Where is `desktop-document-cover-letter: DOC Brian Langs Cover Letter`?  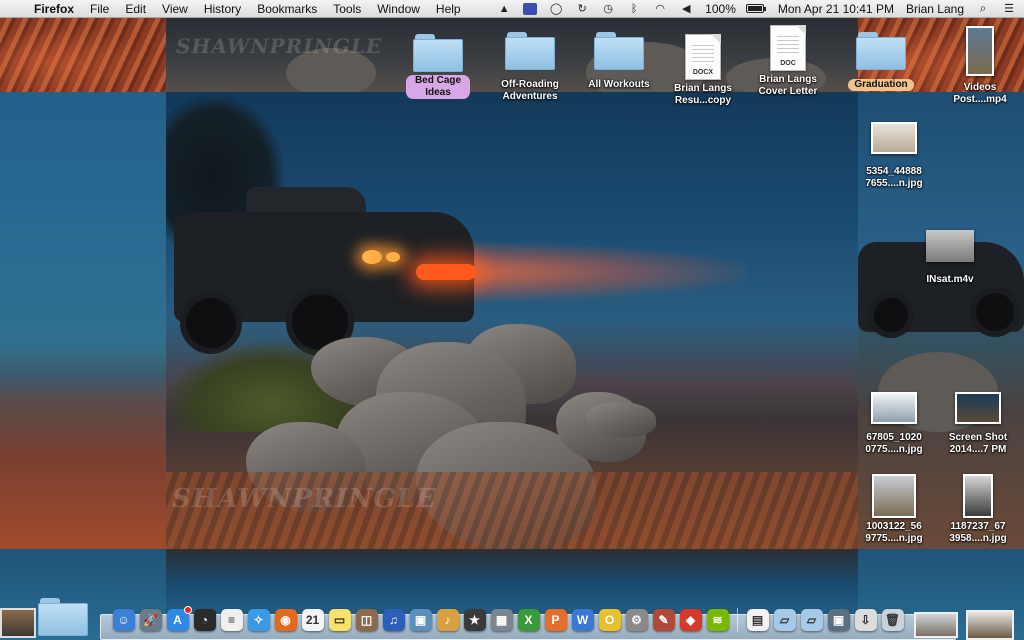 desktop-document-cover-letter: DOC Brian Langs Cover Letter is located at coordinates (788, 61).